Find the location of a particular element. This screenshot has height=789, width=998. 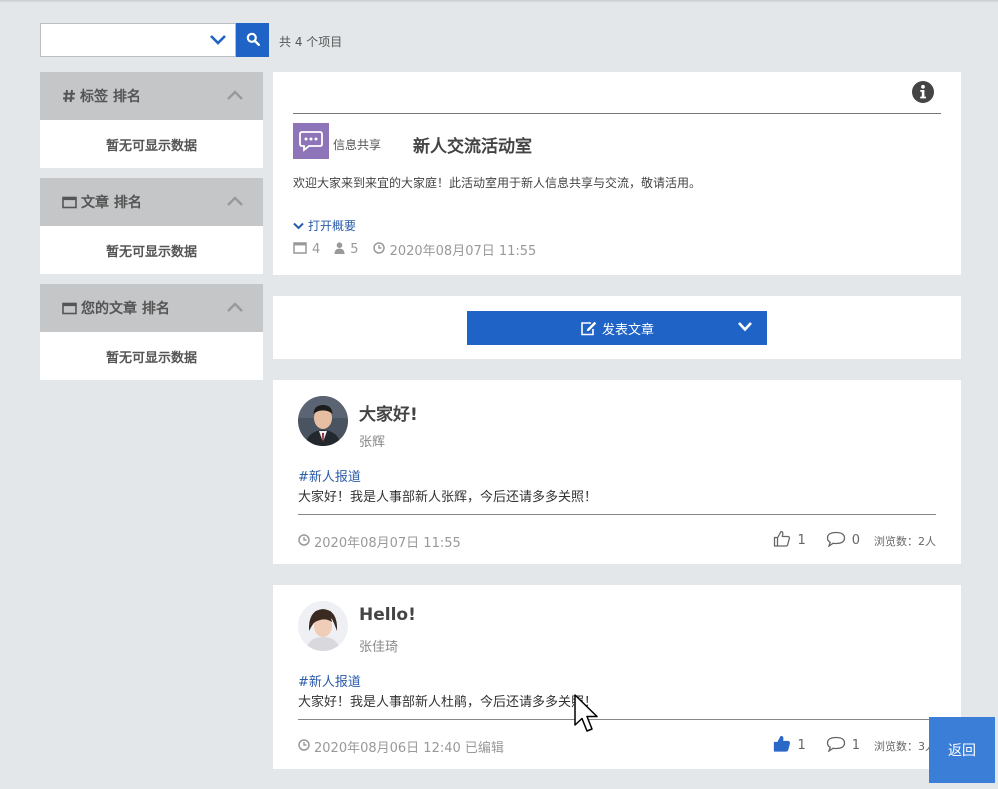

room-member-count: 5 is located at coordinates (346, 249).